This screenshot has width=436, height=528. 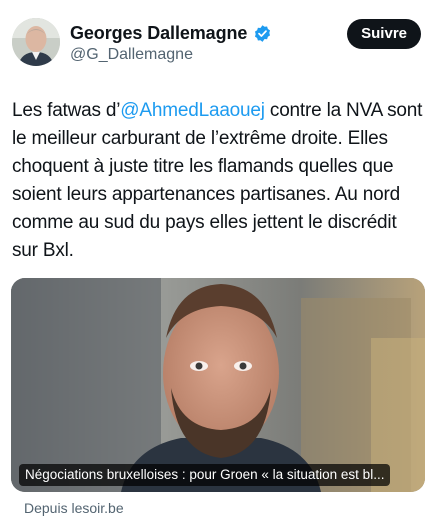 What do you see at coordinates (131, 55) in the screenshot?
I see `author-handle: @G_Dallemagne` at bounding box center [131, 55].